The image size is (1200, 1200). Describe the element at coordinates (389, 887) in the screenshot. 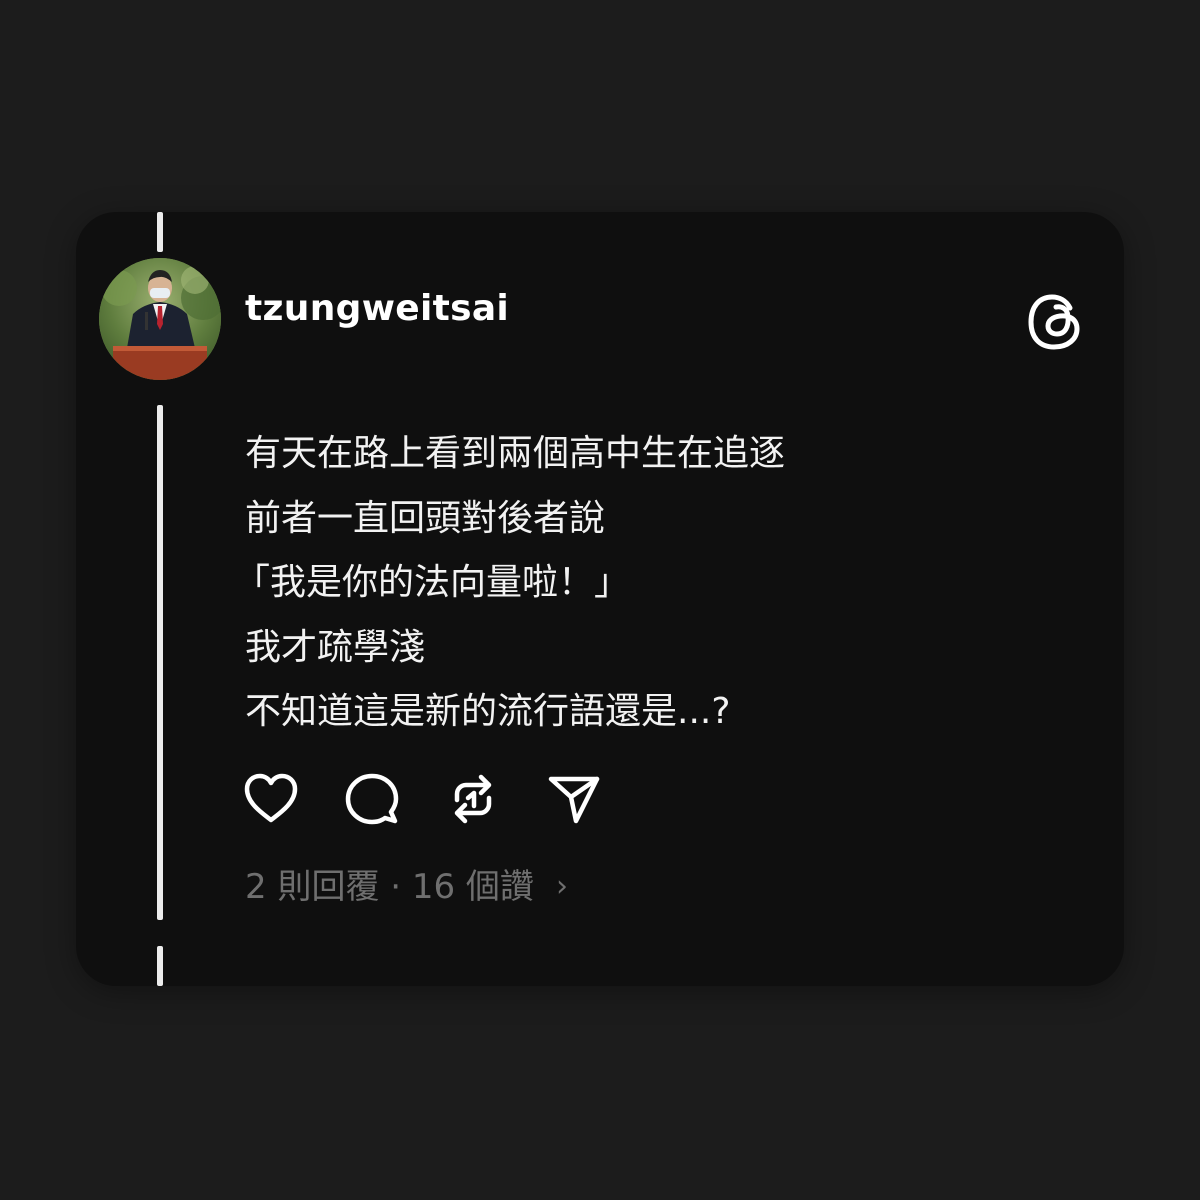

I see `reply-like-count: 2 則回覆 · 16 個讚` at that location.